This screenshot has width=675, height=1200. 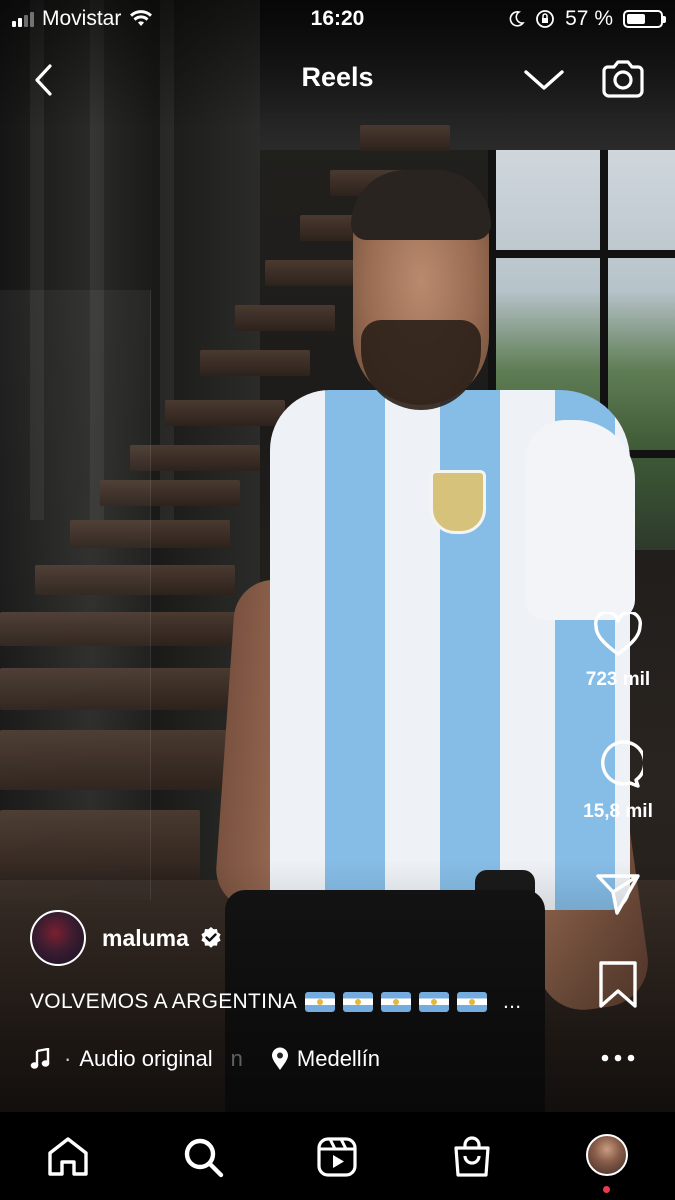 I want to click on tab-search, so click(x=203, y=1157).